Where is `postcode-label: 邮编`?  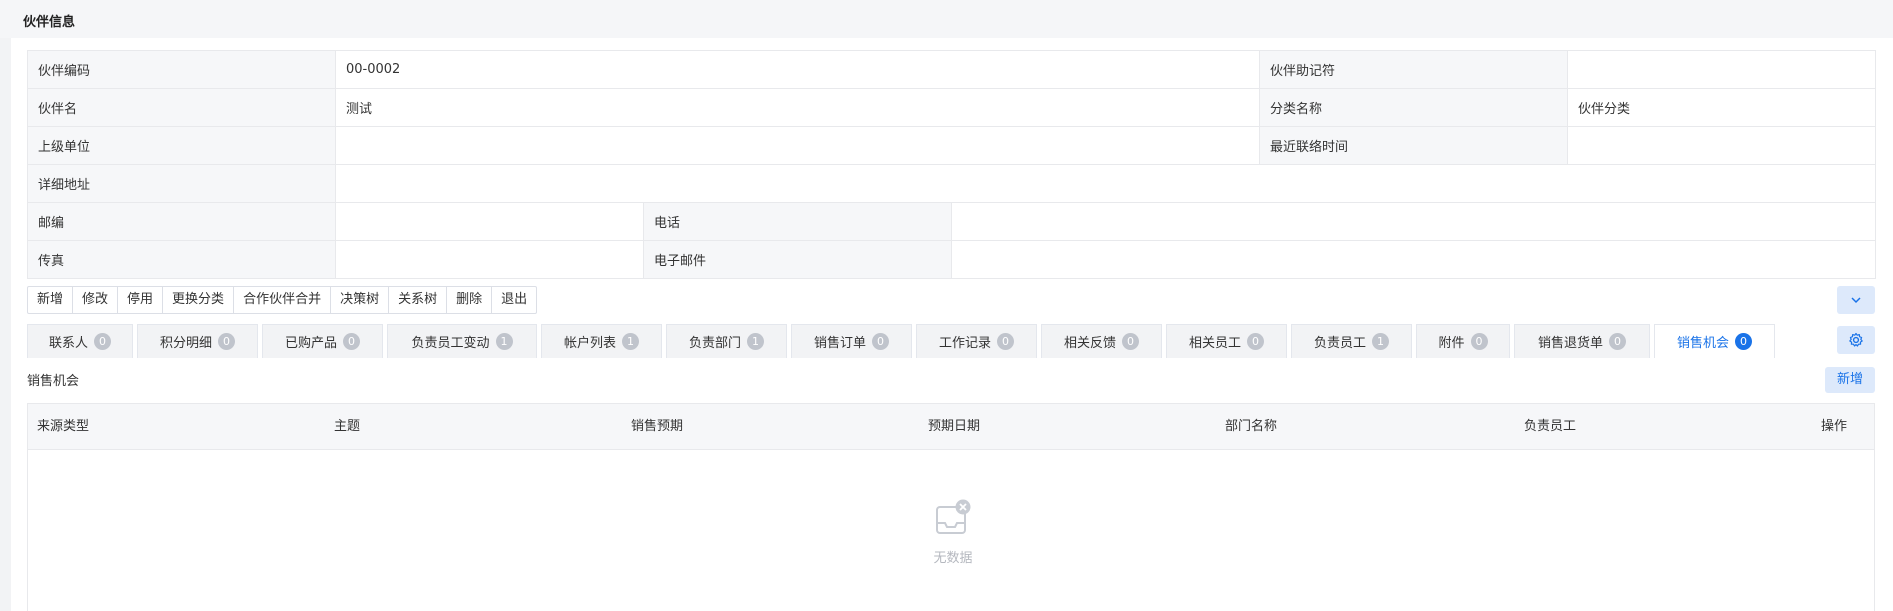 postcode-label: 邮编 is located at coordinates (181, 221).